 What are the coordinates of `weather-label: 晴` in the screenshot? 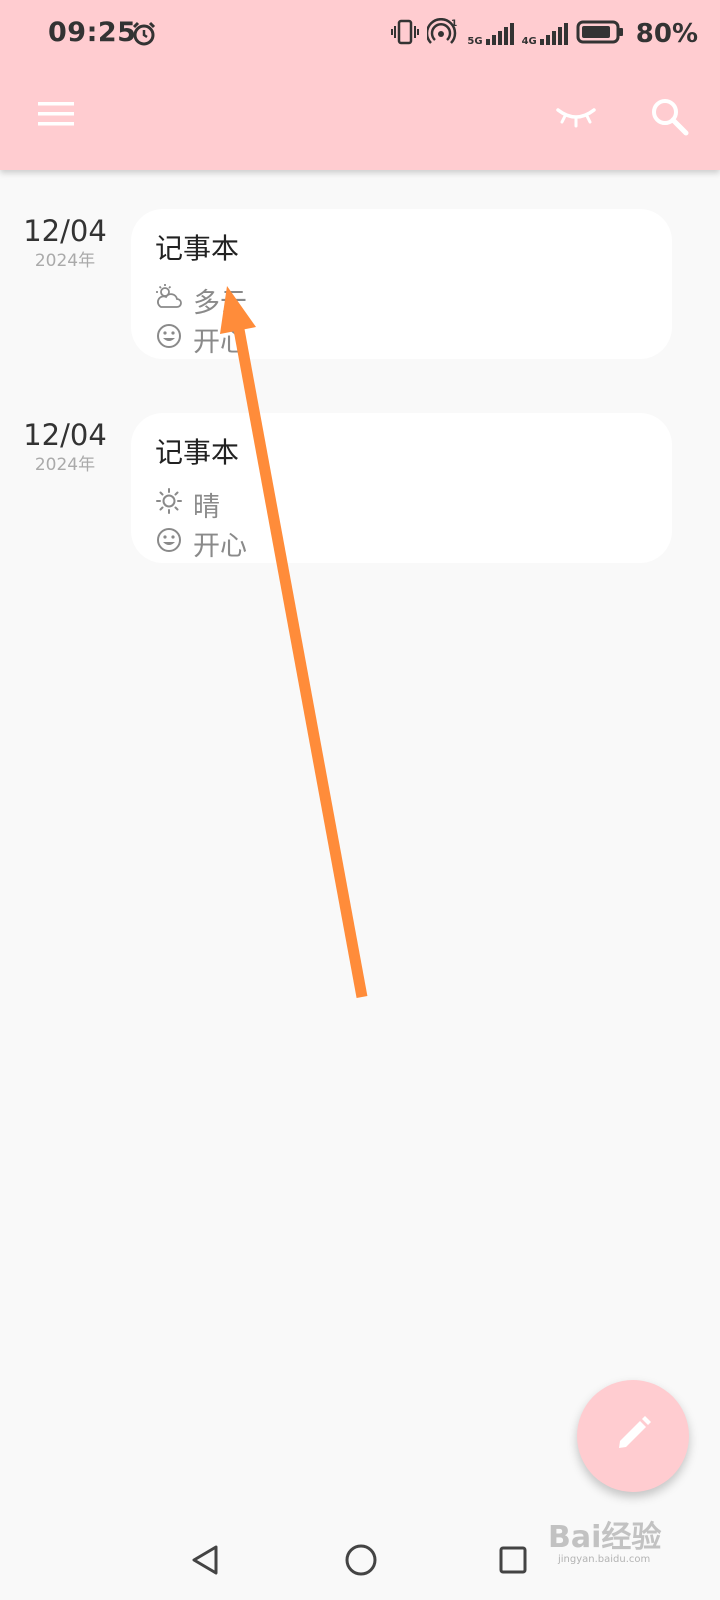 It's located at (206, 507).